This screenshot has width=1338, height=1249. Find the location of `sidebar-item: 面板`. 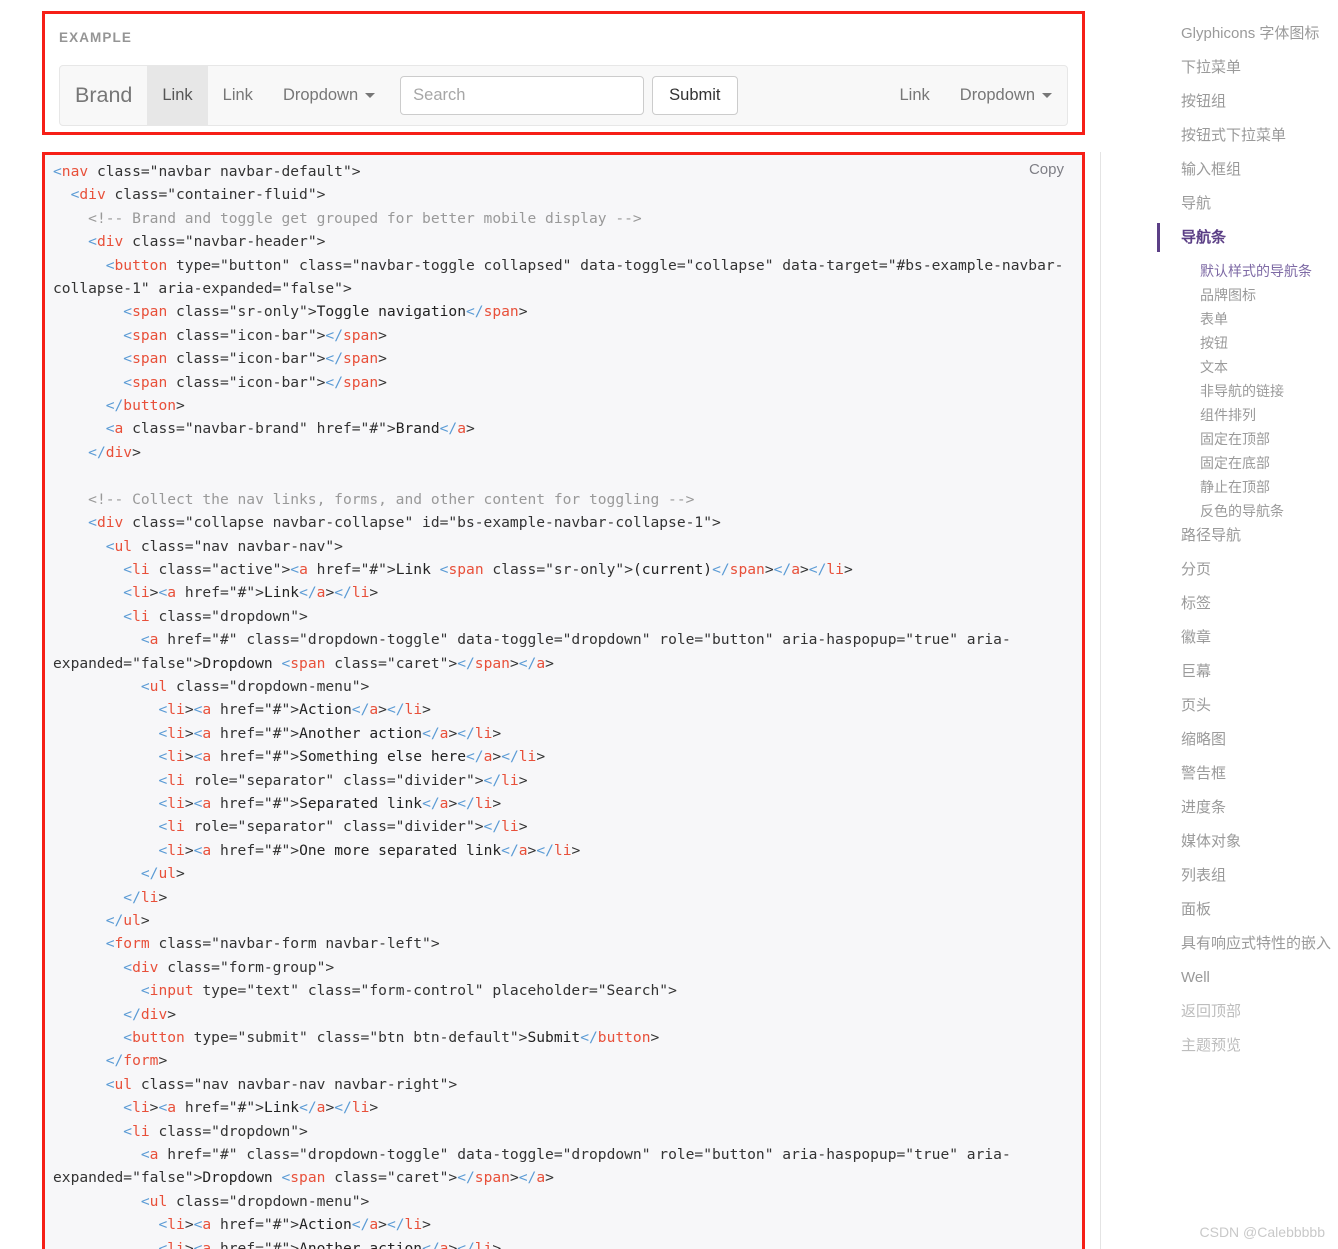

sidebar-item: 面板 is located at coordinates (1246, 909).